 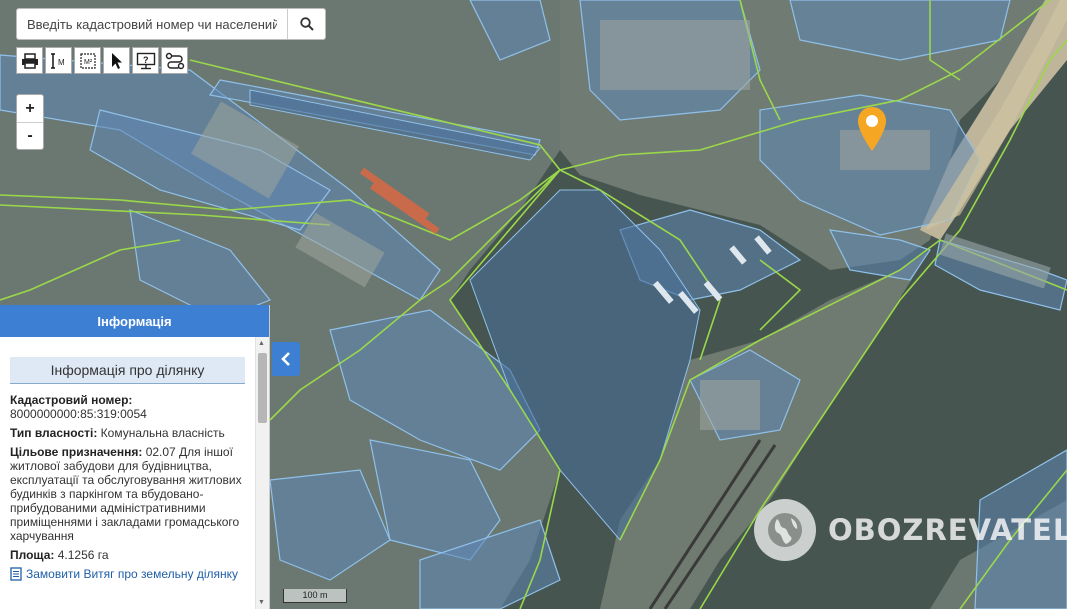 I want to click on help-button: ?, so click(x=145, y=60).